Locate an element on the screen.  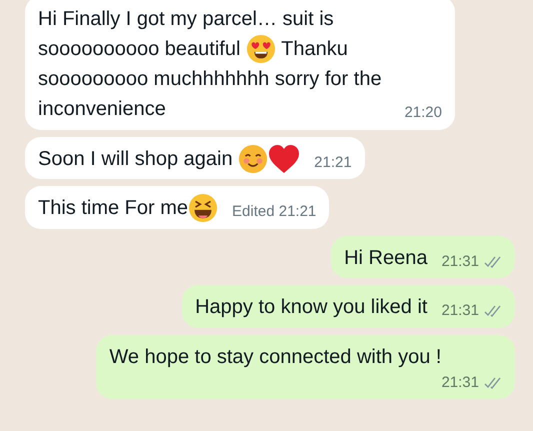
message-text: This time For me is located at coordinates (113, 209).